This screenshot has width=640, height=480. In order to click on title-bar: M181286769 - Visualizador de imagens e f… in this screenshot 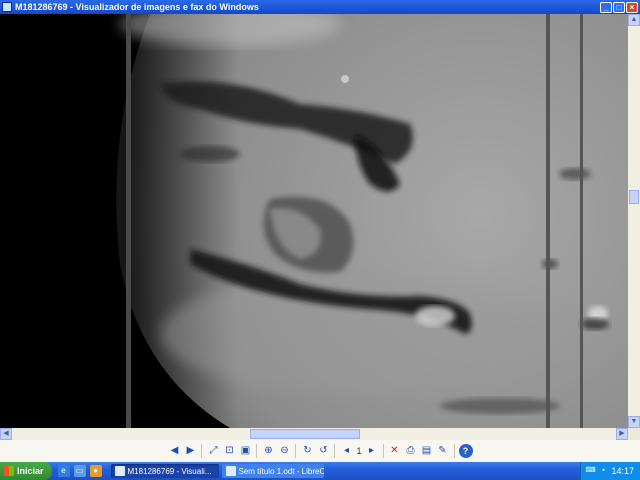, I will do `click(320, 7)`.